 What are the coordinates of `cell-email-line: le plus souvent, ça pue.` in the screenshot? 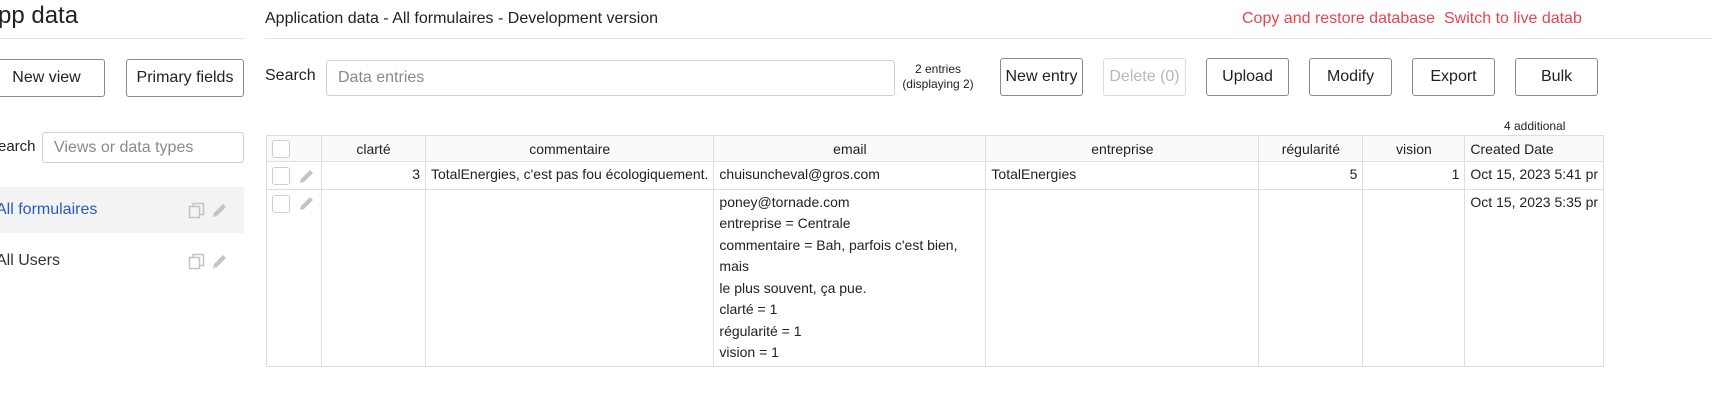 It's located at (793, 287).